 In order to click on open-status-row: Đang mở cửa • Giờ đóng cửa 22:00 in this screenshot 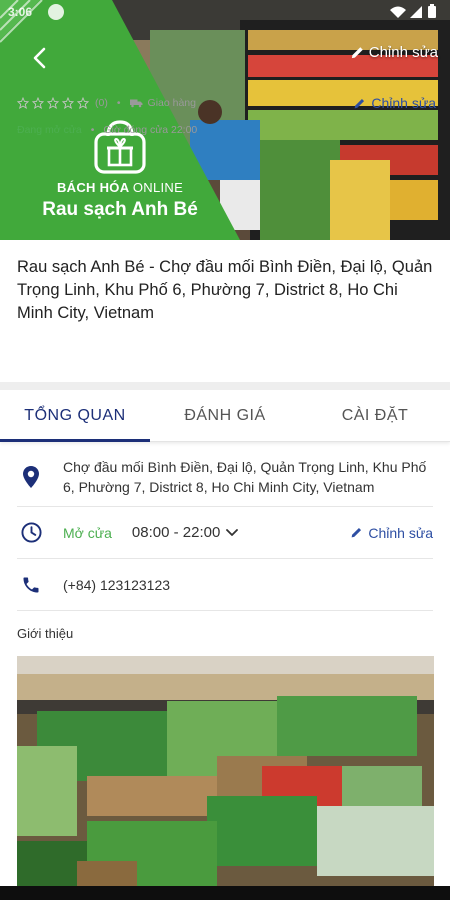, I will do `click(107, 130)`.